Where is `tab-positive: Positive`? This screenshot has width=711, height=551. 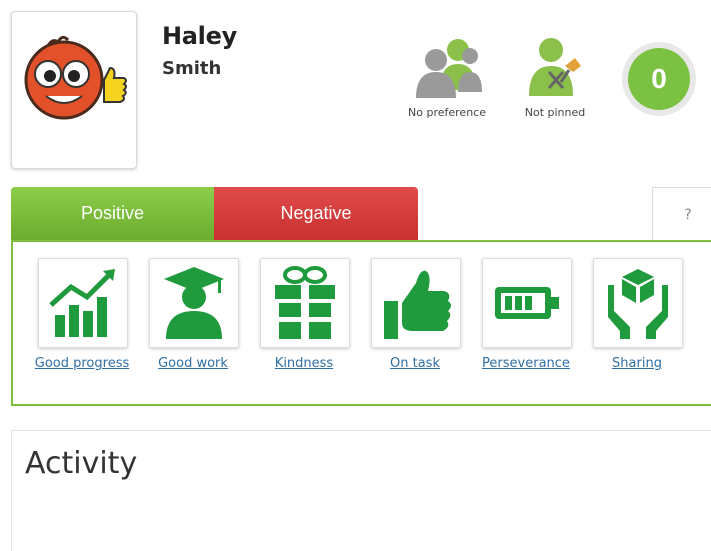 tab-positive: Positive is located at coordinates (112, 213).